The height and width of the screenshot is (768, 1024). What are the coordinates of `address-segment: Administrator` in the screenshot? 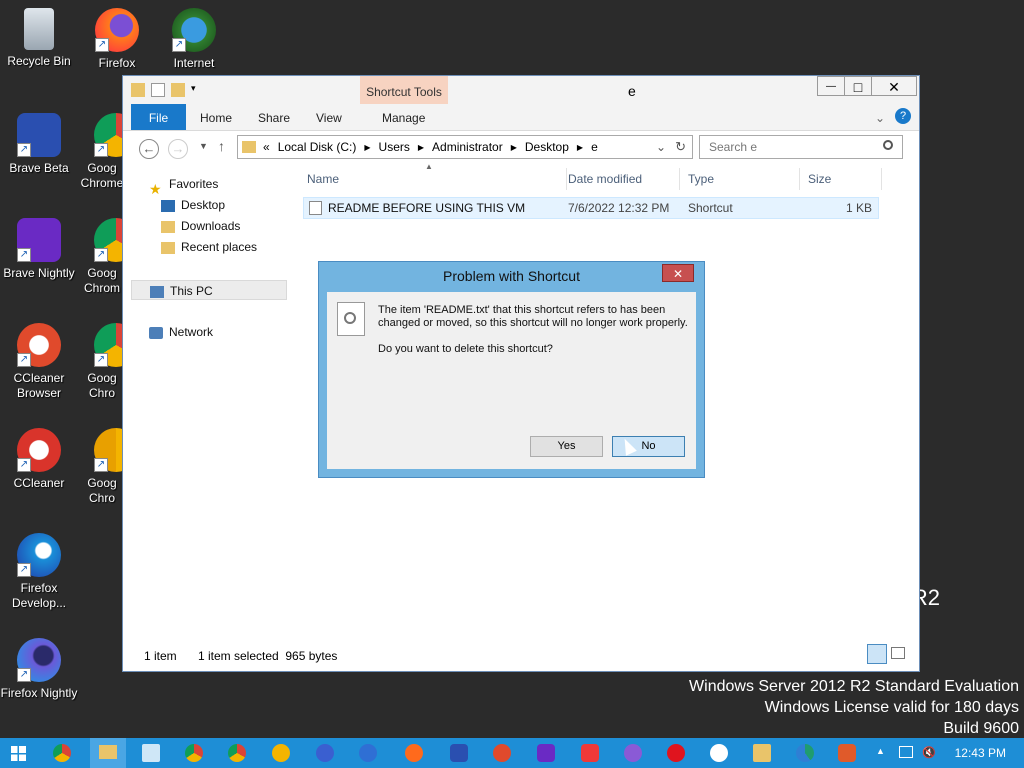 It's located at (467, 147).